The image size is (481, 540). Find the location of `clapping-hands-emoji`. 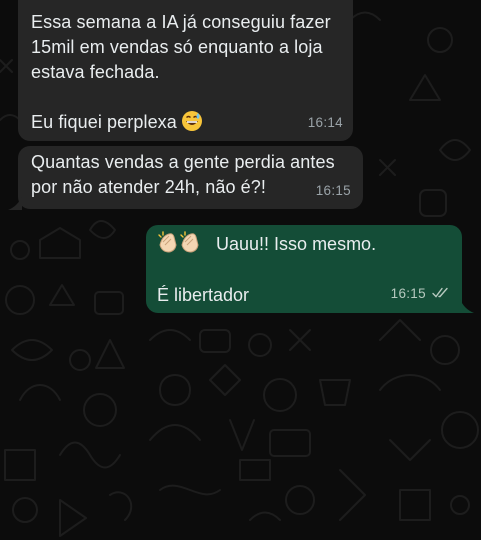

clapping-hands-emoji is located at coordinates (181, 246).